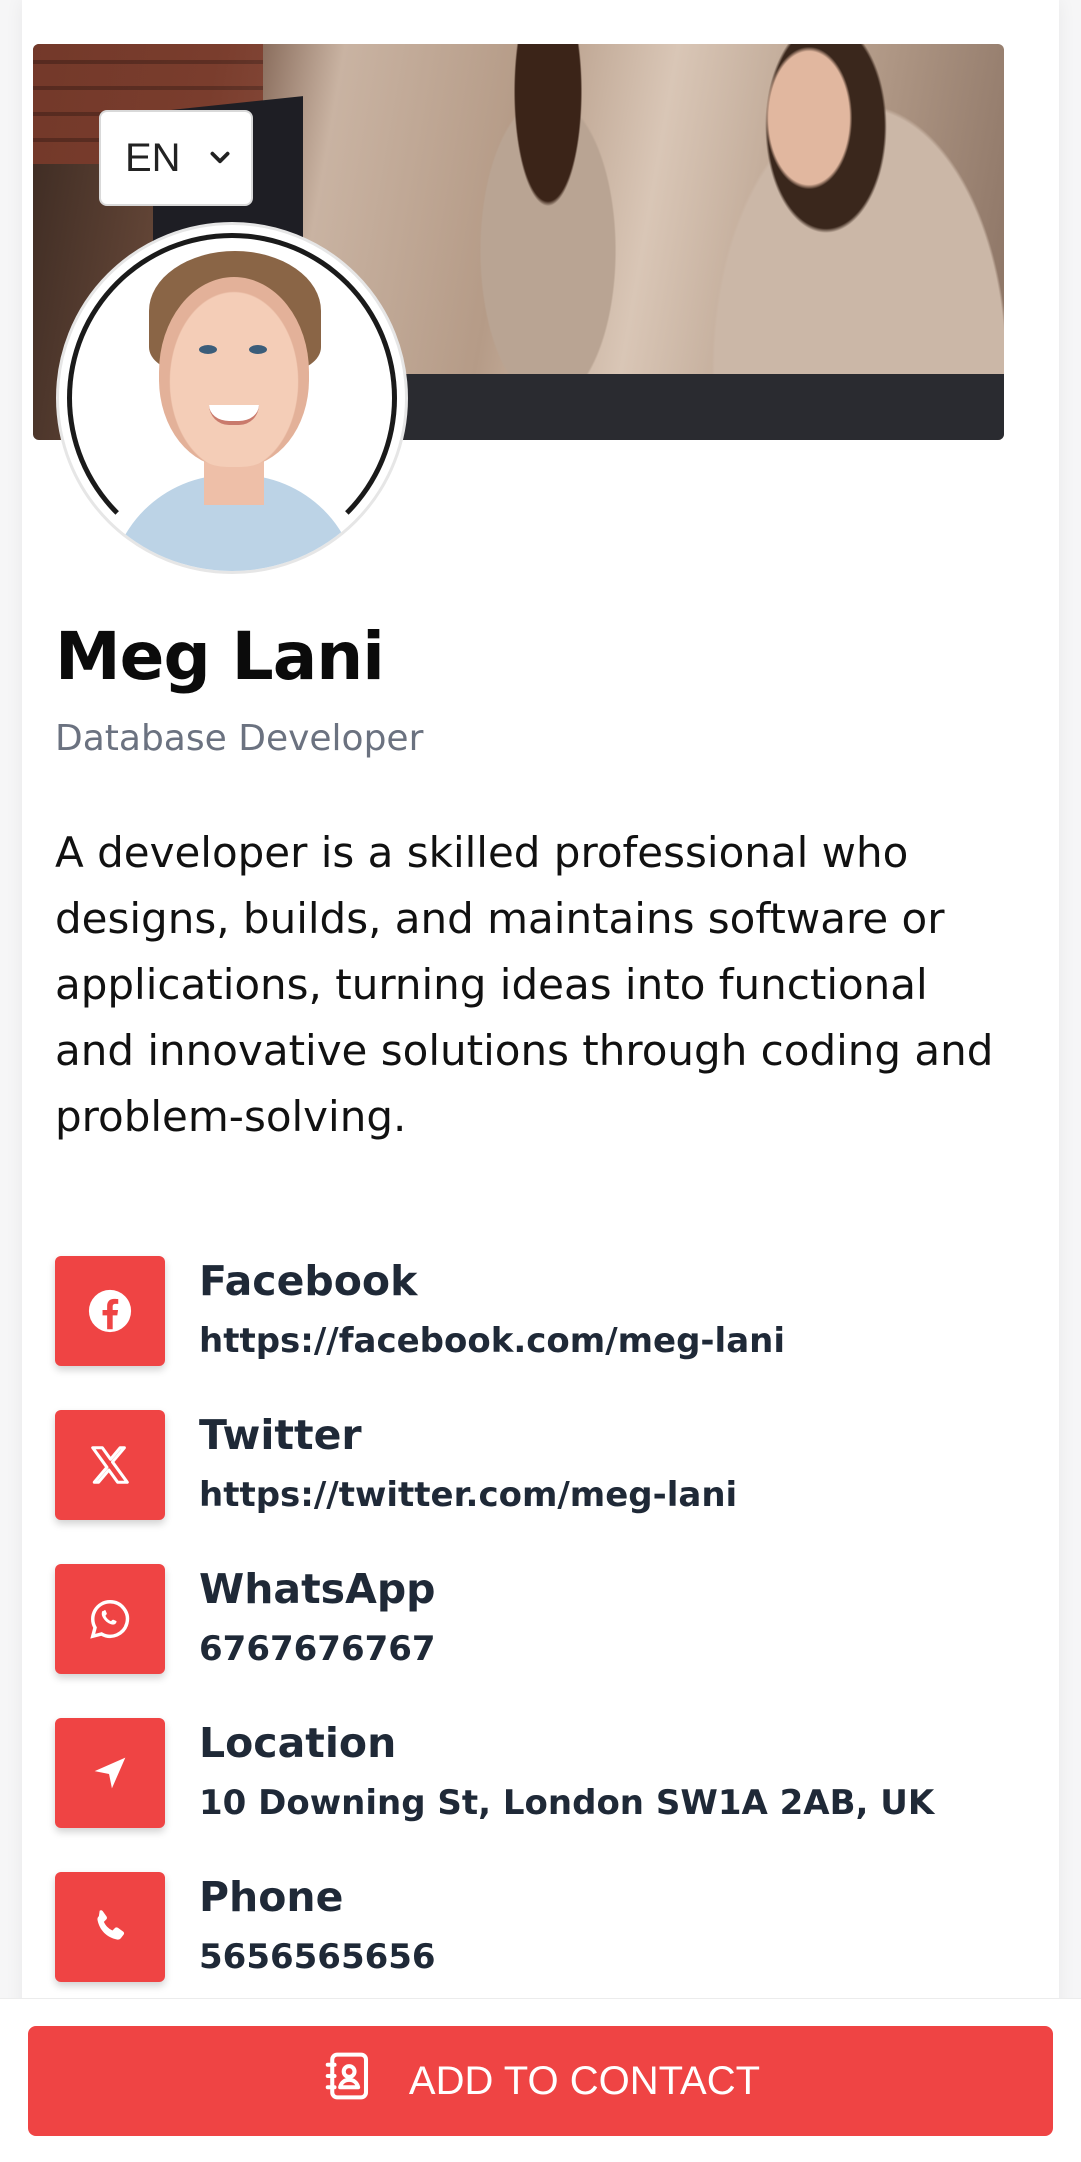 This screenshot has width=1081, height=2162. I want to click on phone-icon, so click(110, 1927).